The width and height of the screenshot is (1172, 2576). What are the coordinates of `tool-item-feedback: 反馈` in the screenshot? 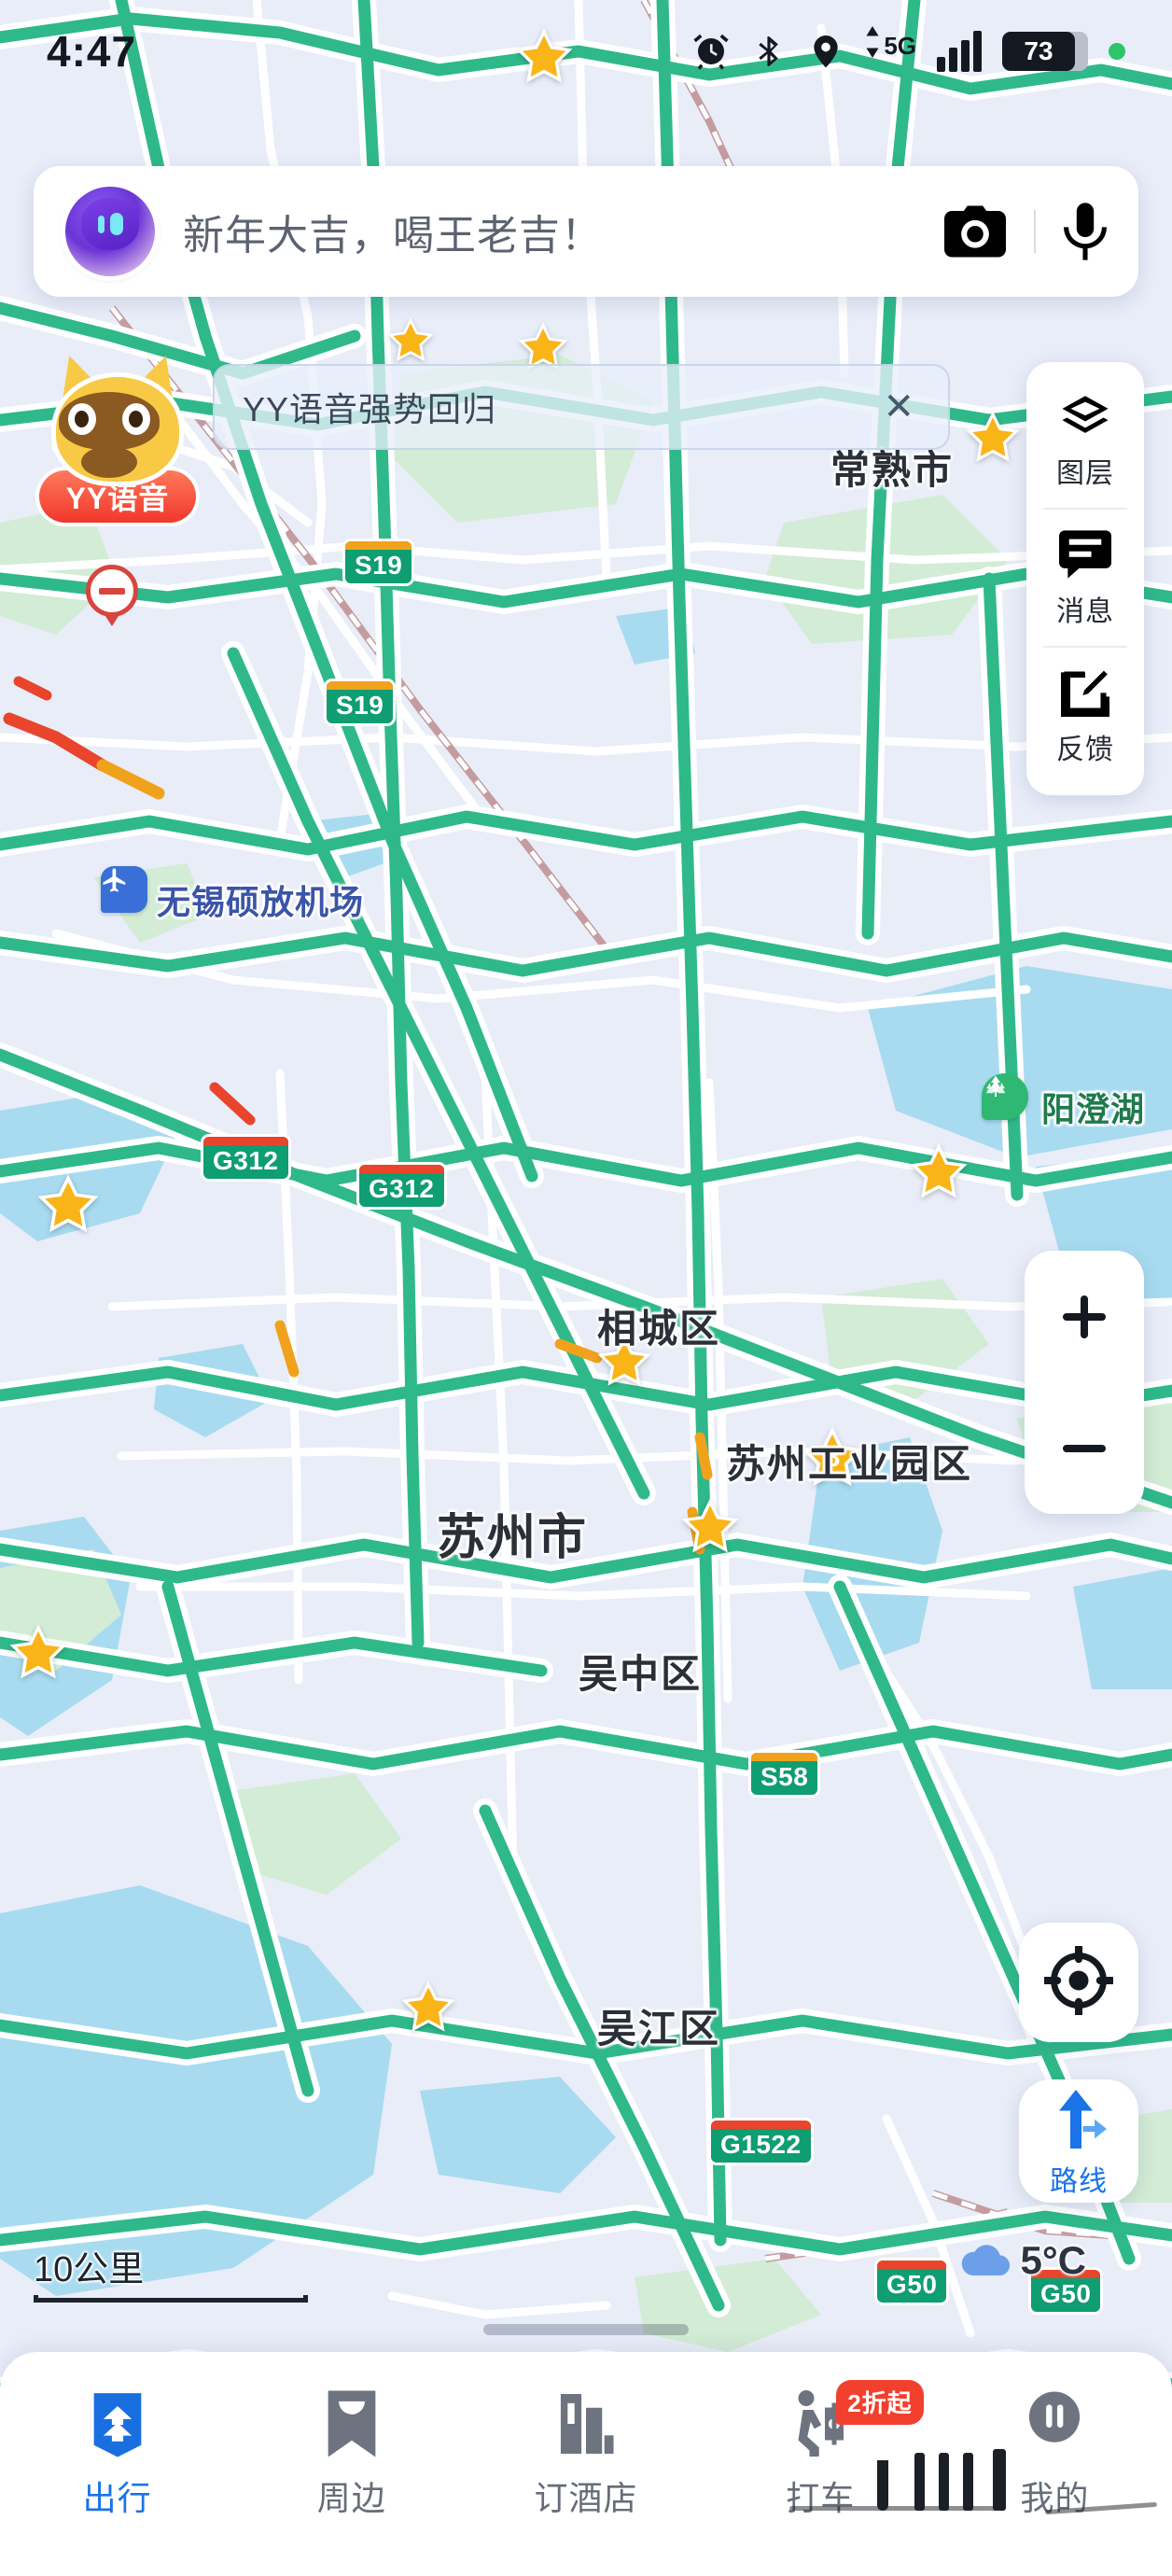 It's located at (1085, 716).